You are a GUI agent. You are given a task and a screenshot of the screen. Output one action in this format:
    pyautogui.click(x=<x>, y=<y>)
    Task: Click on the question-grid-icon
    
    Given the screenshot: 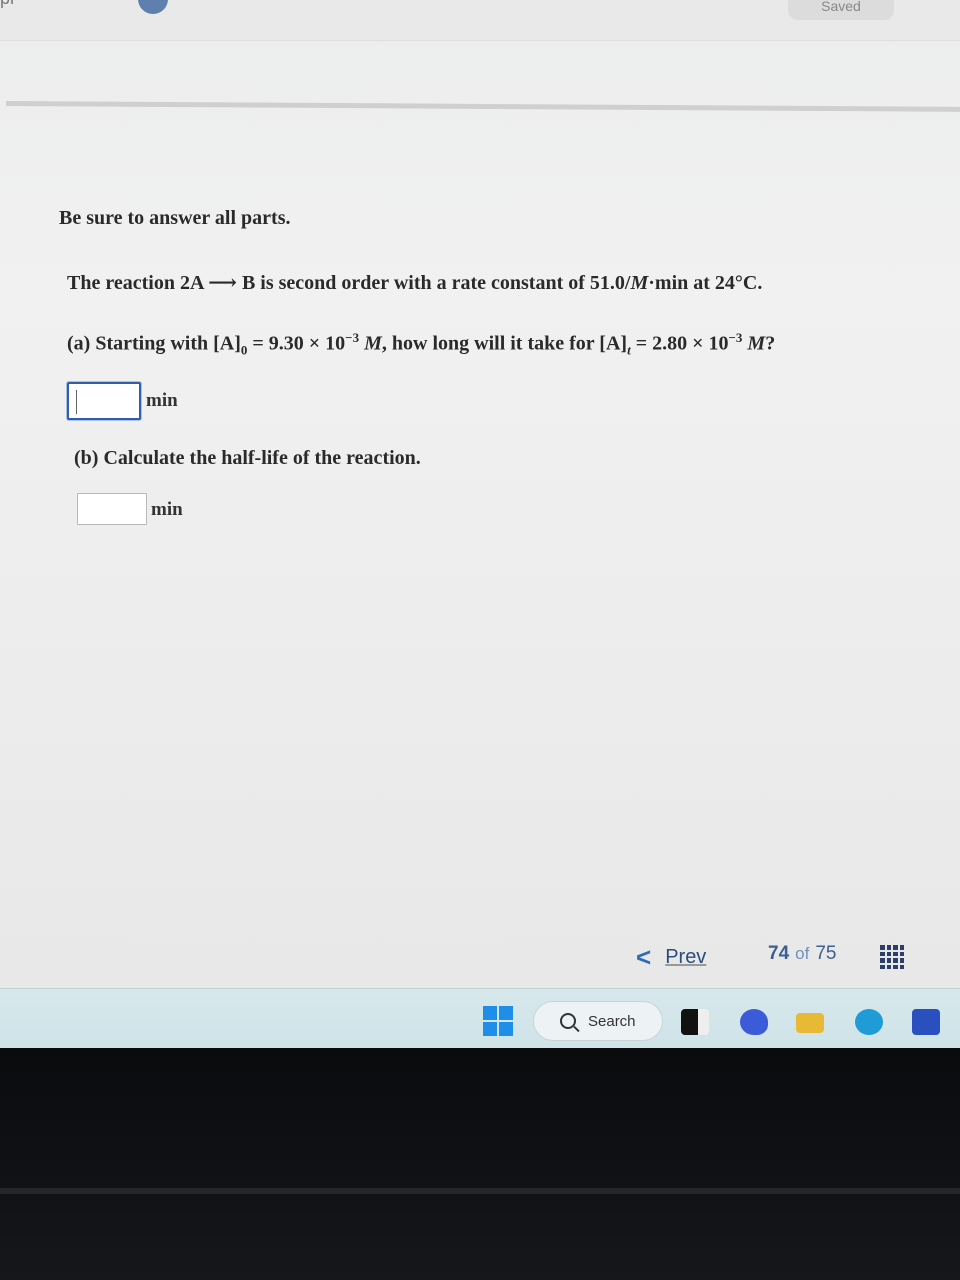 What is the action you would take?
    pyautogui.click(x=892, y=957)
    